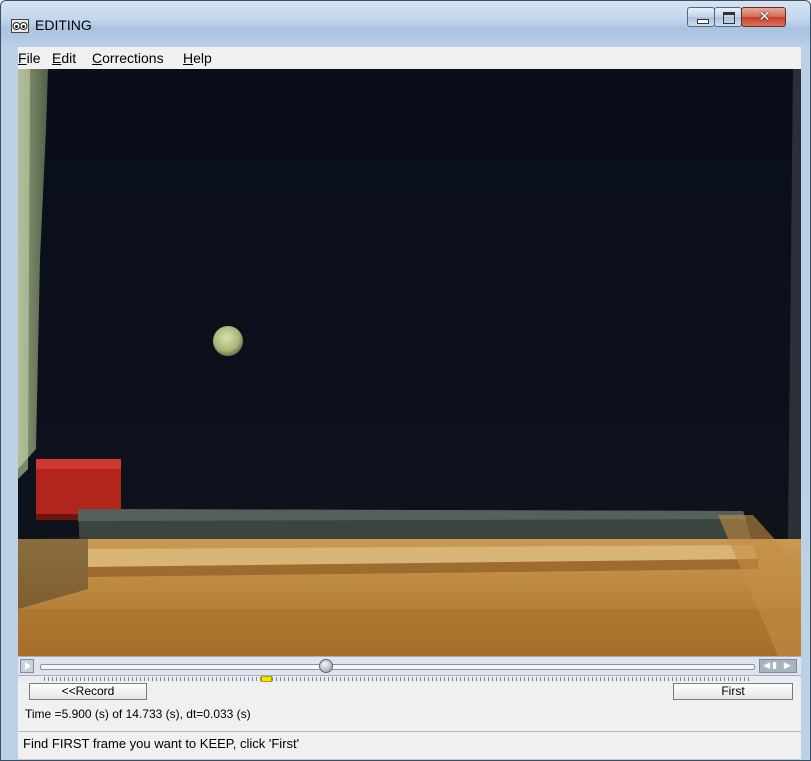  I want to click on menu-help: Help, so click(197, 58).